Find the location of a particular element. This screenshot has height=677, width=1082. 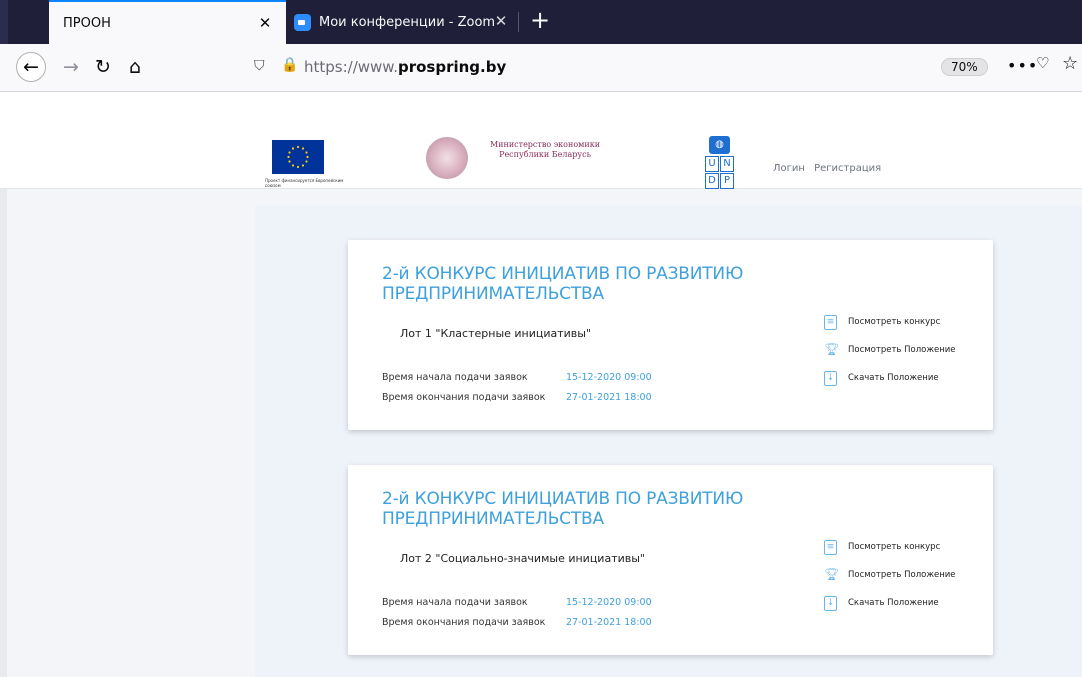

tab-zoom: Мои конференции - Zoom ✕ is located at coordinates (403, 22).